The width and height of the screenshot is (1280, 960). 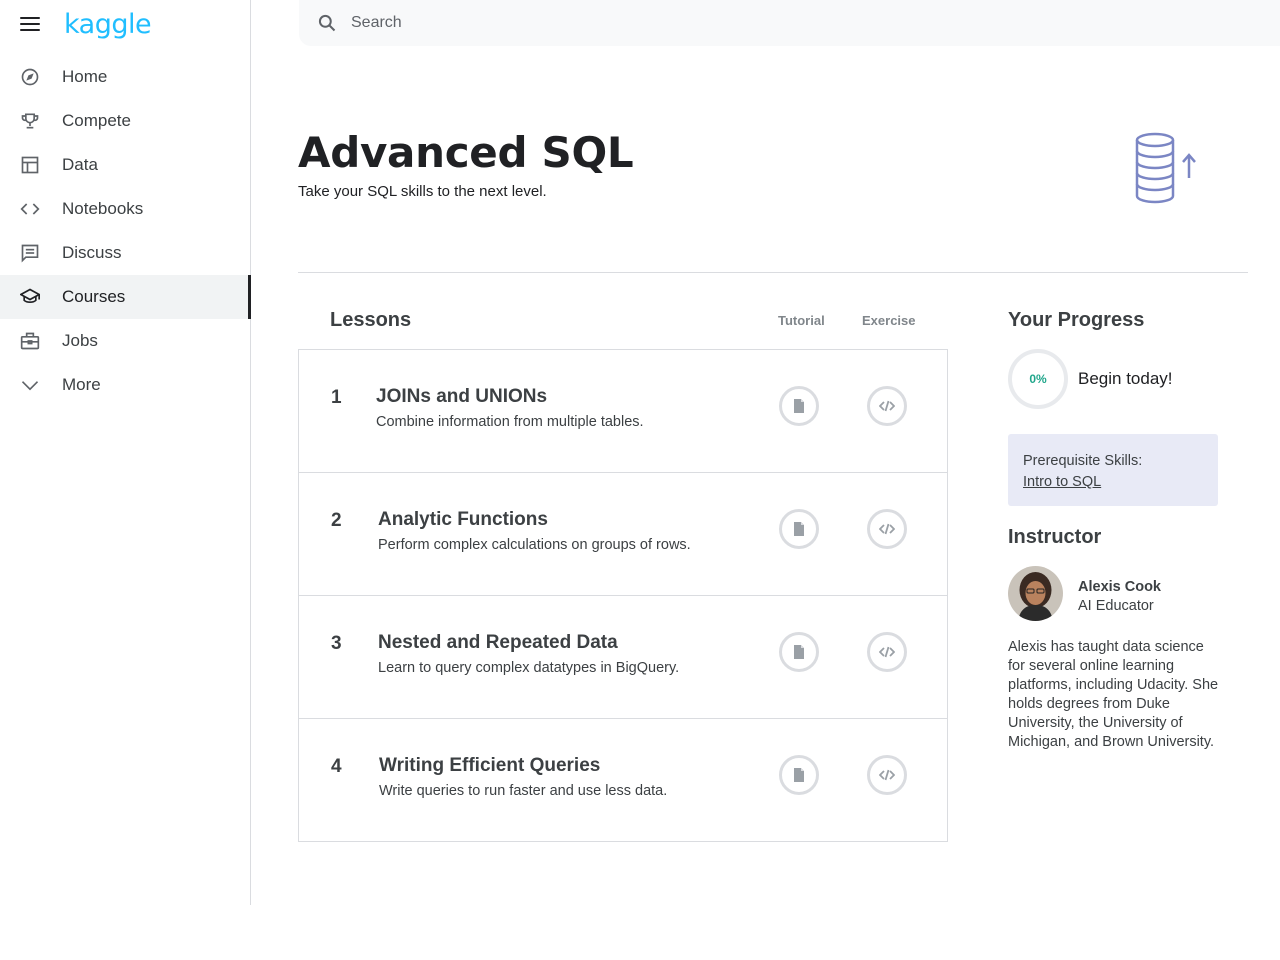 What do you see at coordinates (30, 77) in the screenshot?
I see `compass-icon` at bounding box center [30, 77].